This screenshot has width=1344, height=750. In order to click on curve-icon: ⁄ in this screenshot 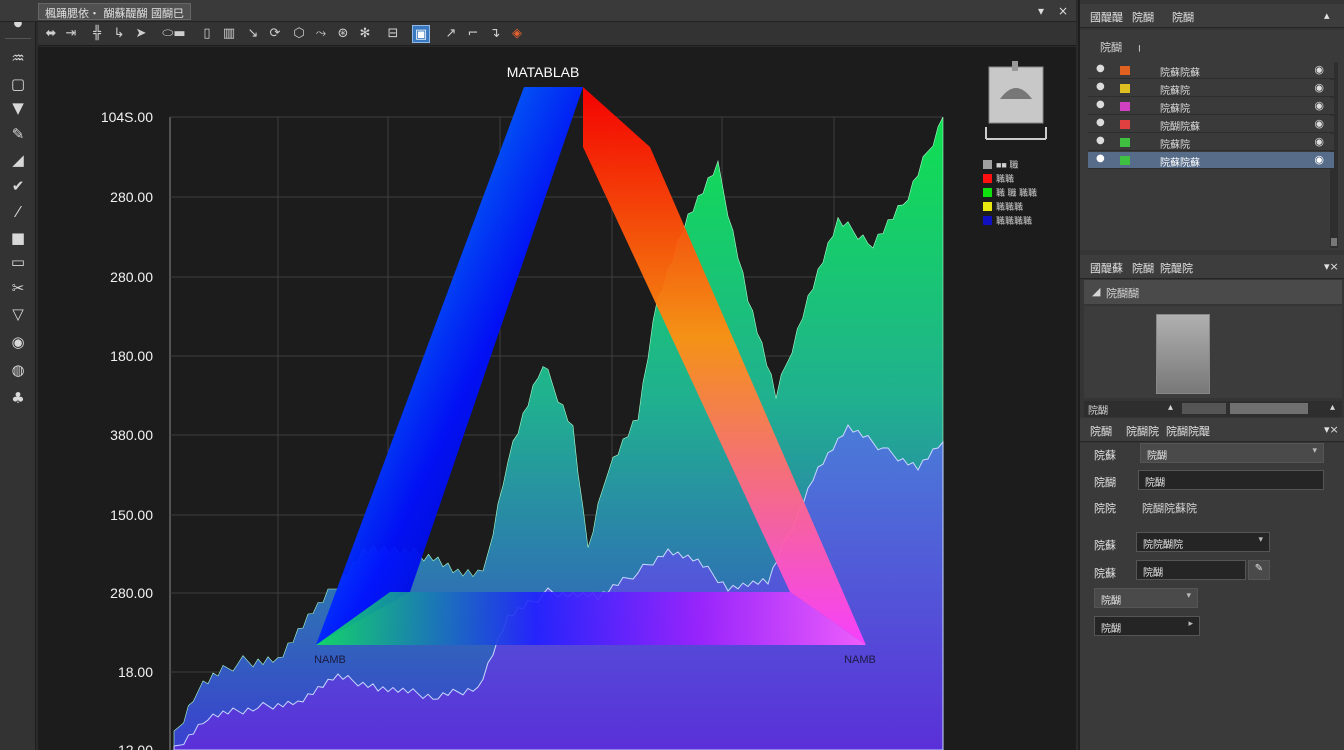, I will do `click(18, 212)`.